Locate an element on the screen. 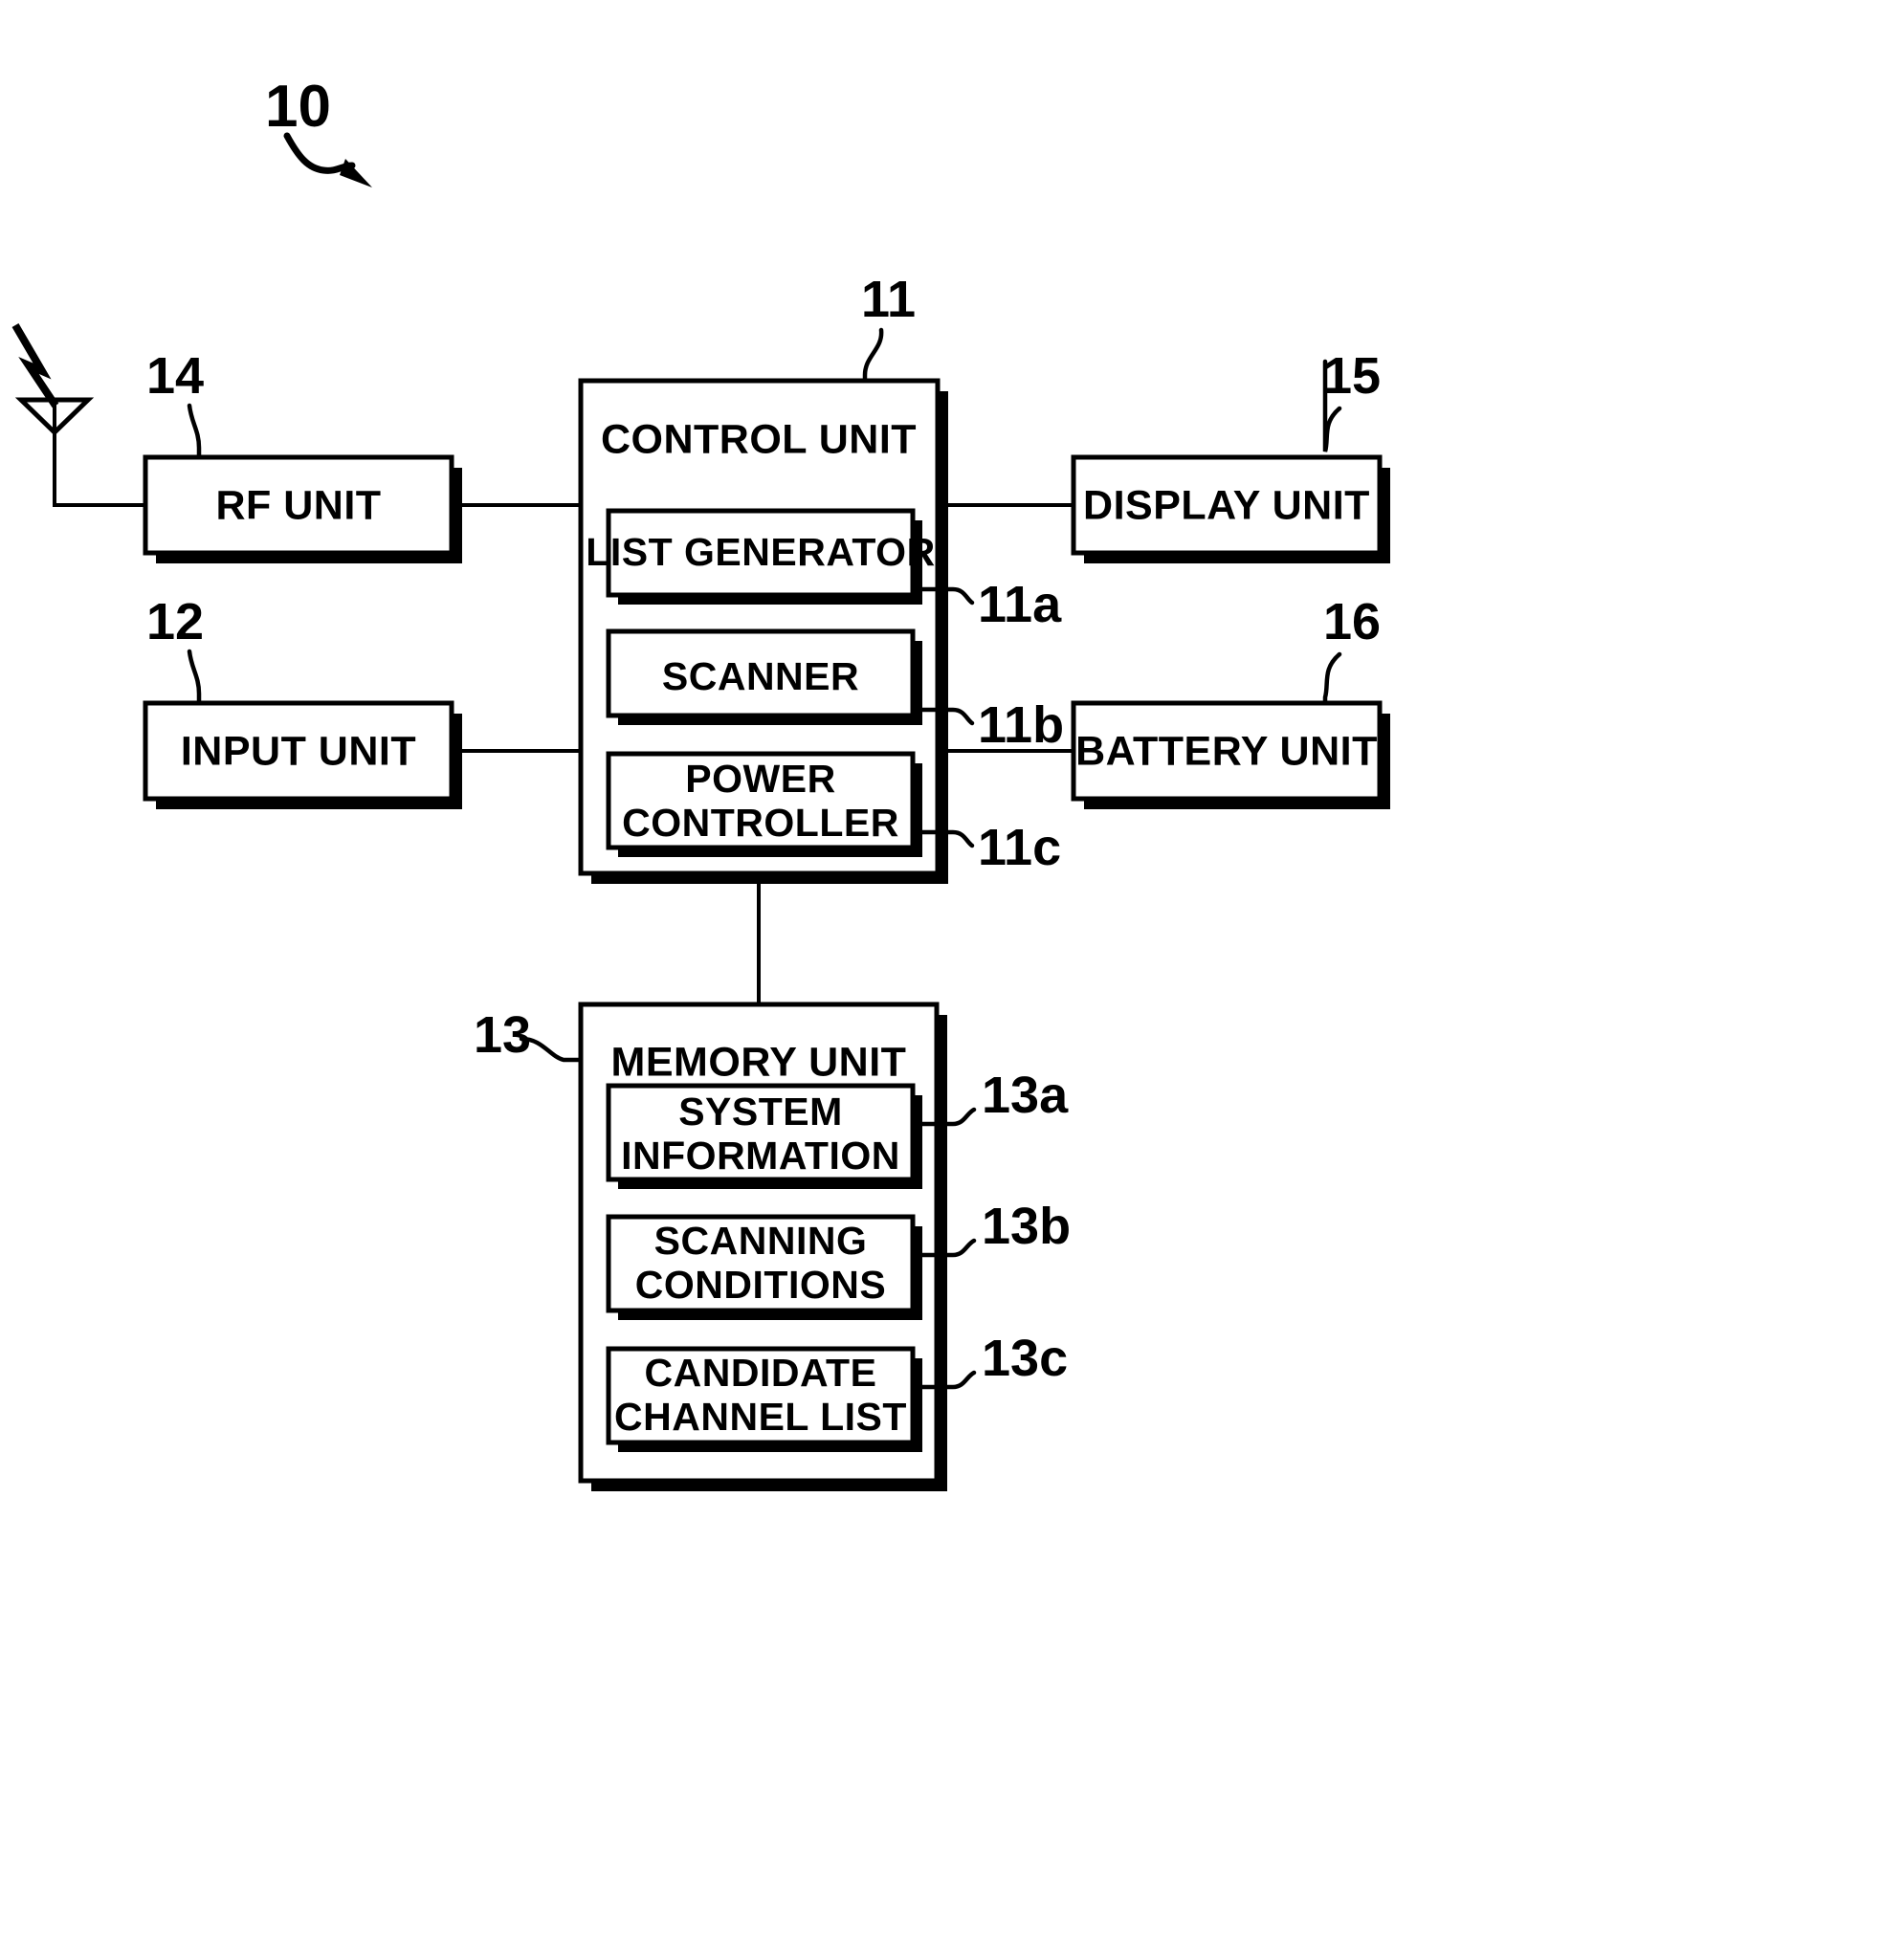  control-unit-reference-group: 11 is located at coordinates (888, 327).